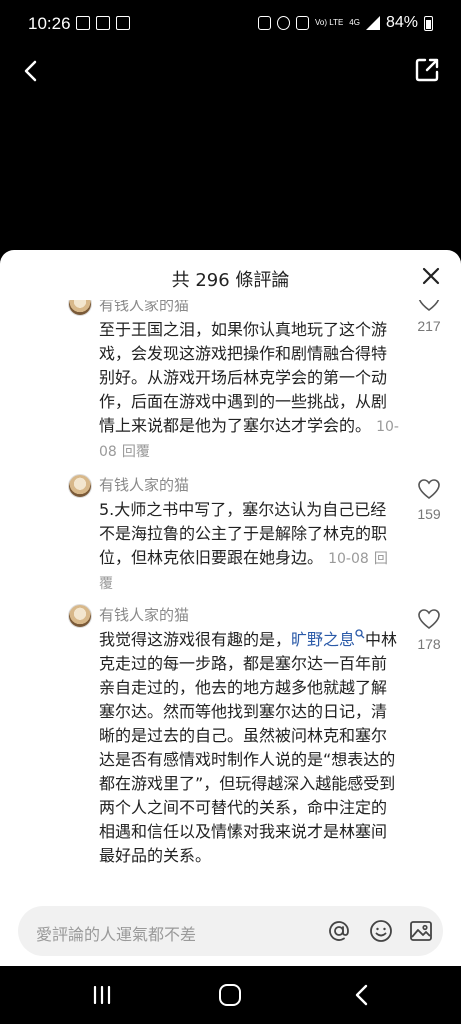 This screenshot has width=461, height=1024. Describe the element at coordinates (428, 23) in the screenshot. I see `battery-icon` at that location.